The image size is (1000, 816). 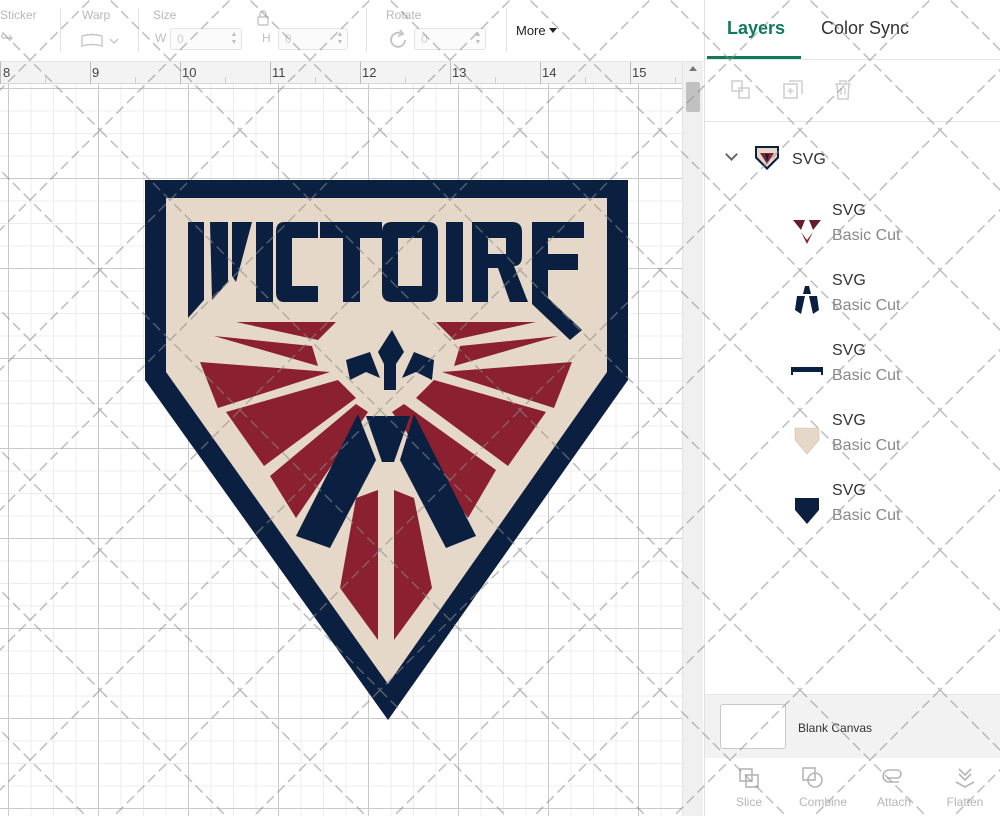 I want to click on navy-bird-shape-icon, so click(x=807, y=300).